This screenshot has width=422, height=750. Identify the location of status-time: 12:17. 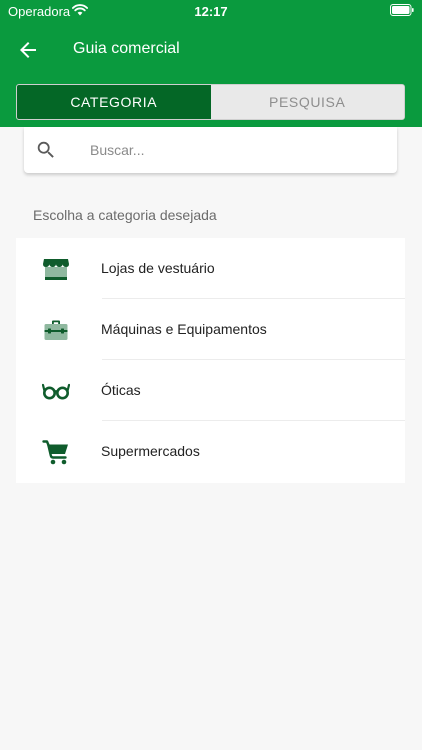
(211, 11).